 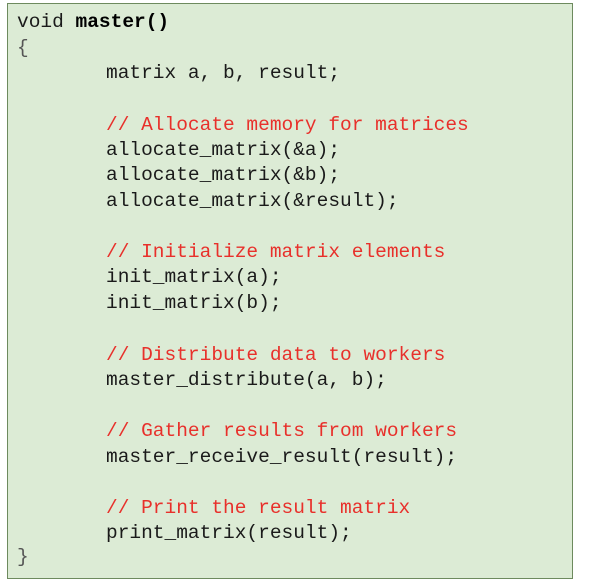 What do you see at coordinates (194, 303) in the screenshot?
I see `code-line: init_matrix(b);` at bounding box center [194, 303].